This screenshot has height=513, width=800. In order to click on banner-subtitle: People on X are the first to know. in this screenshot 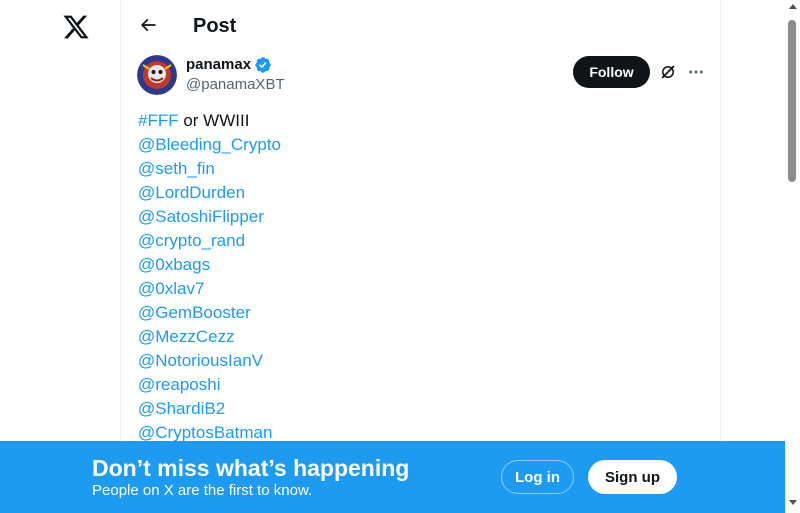, I will do `click(202, 490)`.